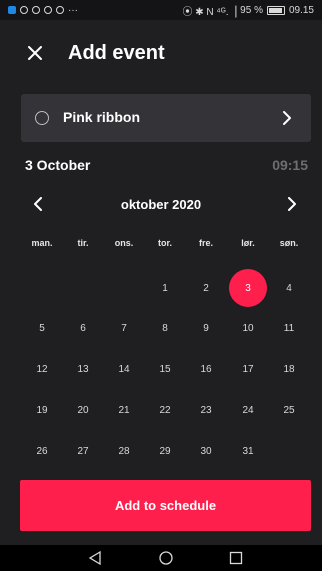 Image resolution: width=322 pixels, height=571 pixels. I want to click on calendar-day: 30, so click(206, 451).